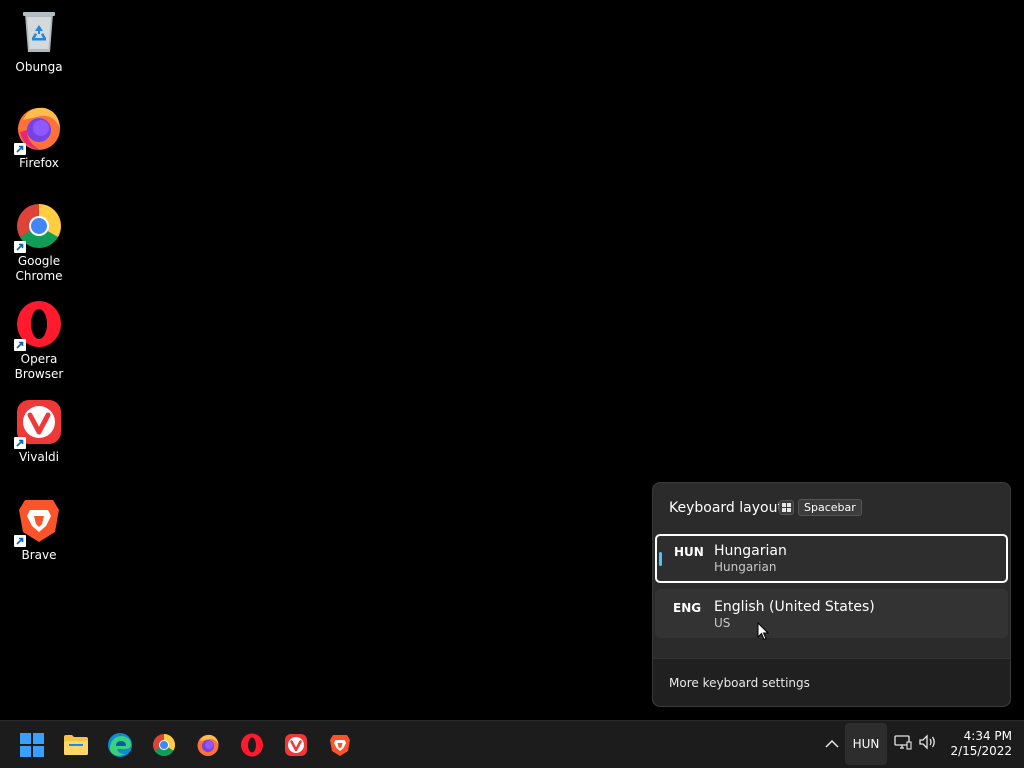 This screenshot has height=768, width=1024. Describe the element at coordinates (866, 744) in the screenshot. I see `input-indicator-button: HUN` at that location.